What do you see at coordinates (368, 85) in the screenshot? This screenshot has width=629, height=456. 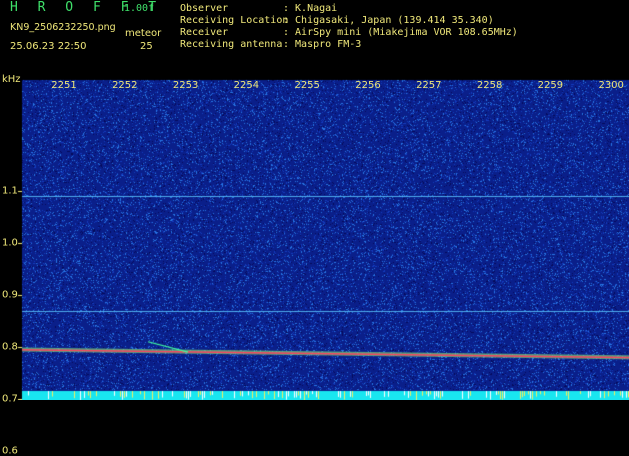 I see `x-tick-label: 2256` at bounding box center [368, 85].